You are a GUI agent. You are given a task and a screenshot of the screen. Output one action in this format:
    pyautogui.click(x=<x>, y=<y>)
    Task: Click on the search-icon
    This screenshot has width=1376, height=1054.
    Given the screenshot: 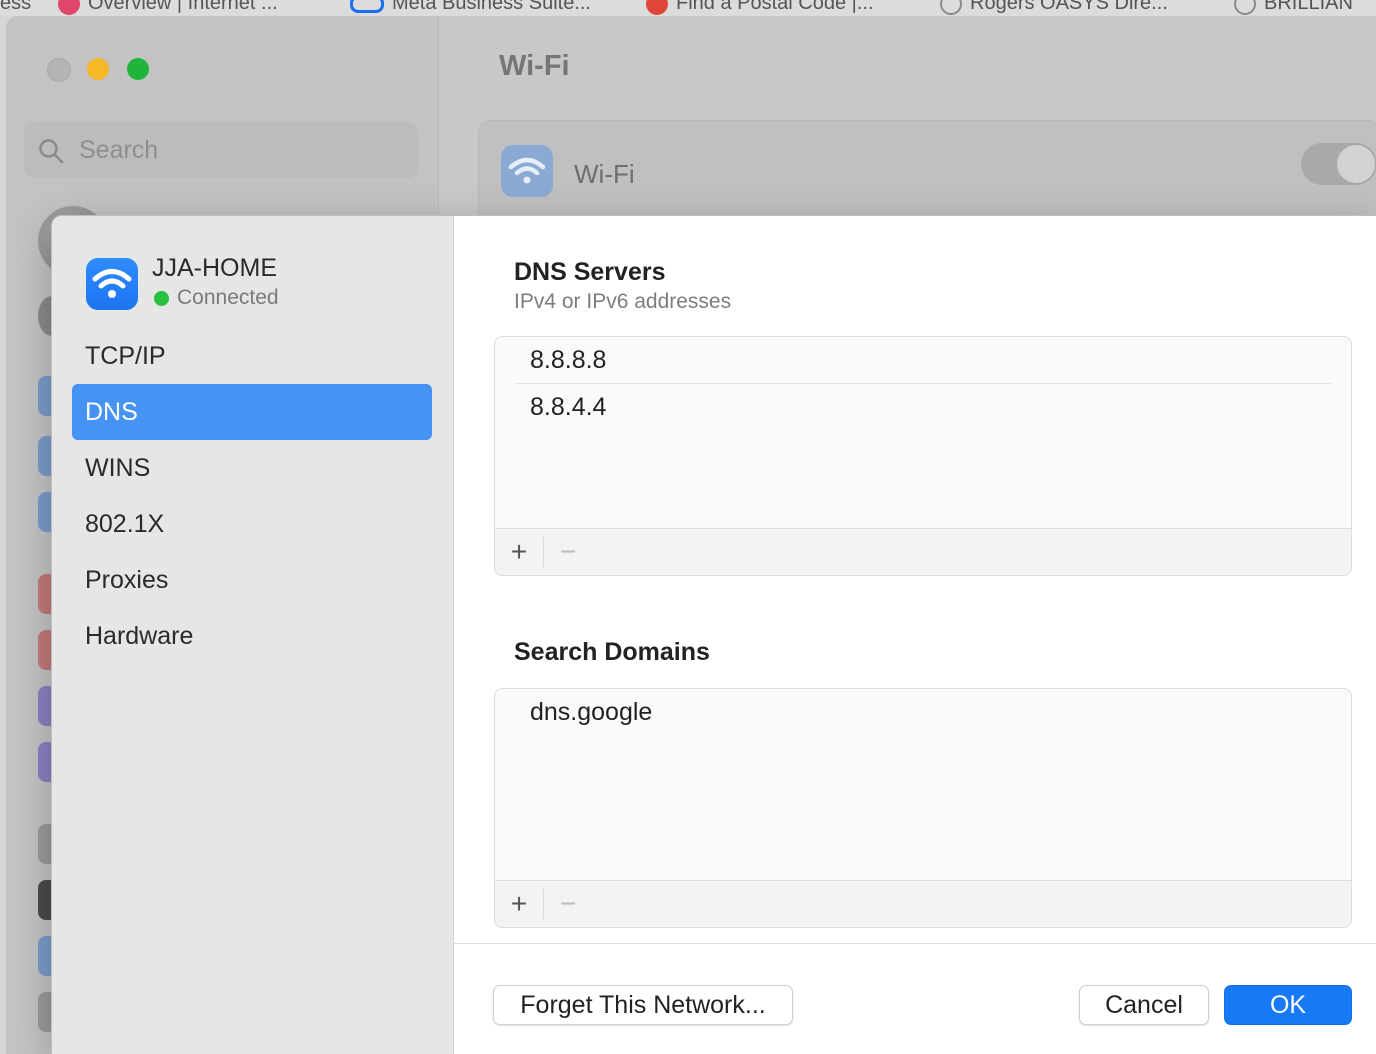 What is the action you would take?
    pyautogui.click(x=51, y=151)
    